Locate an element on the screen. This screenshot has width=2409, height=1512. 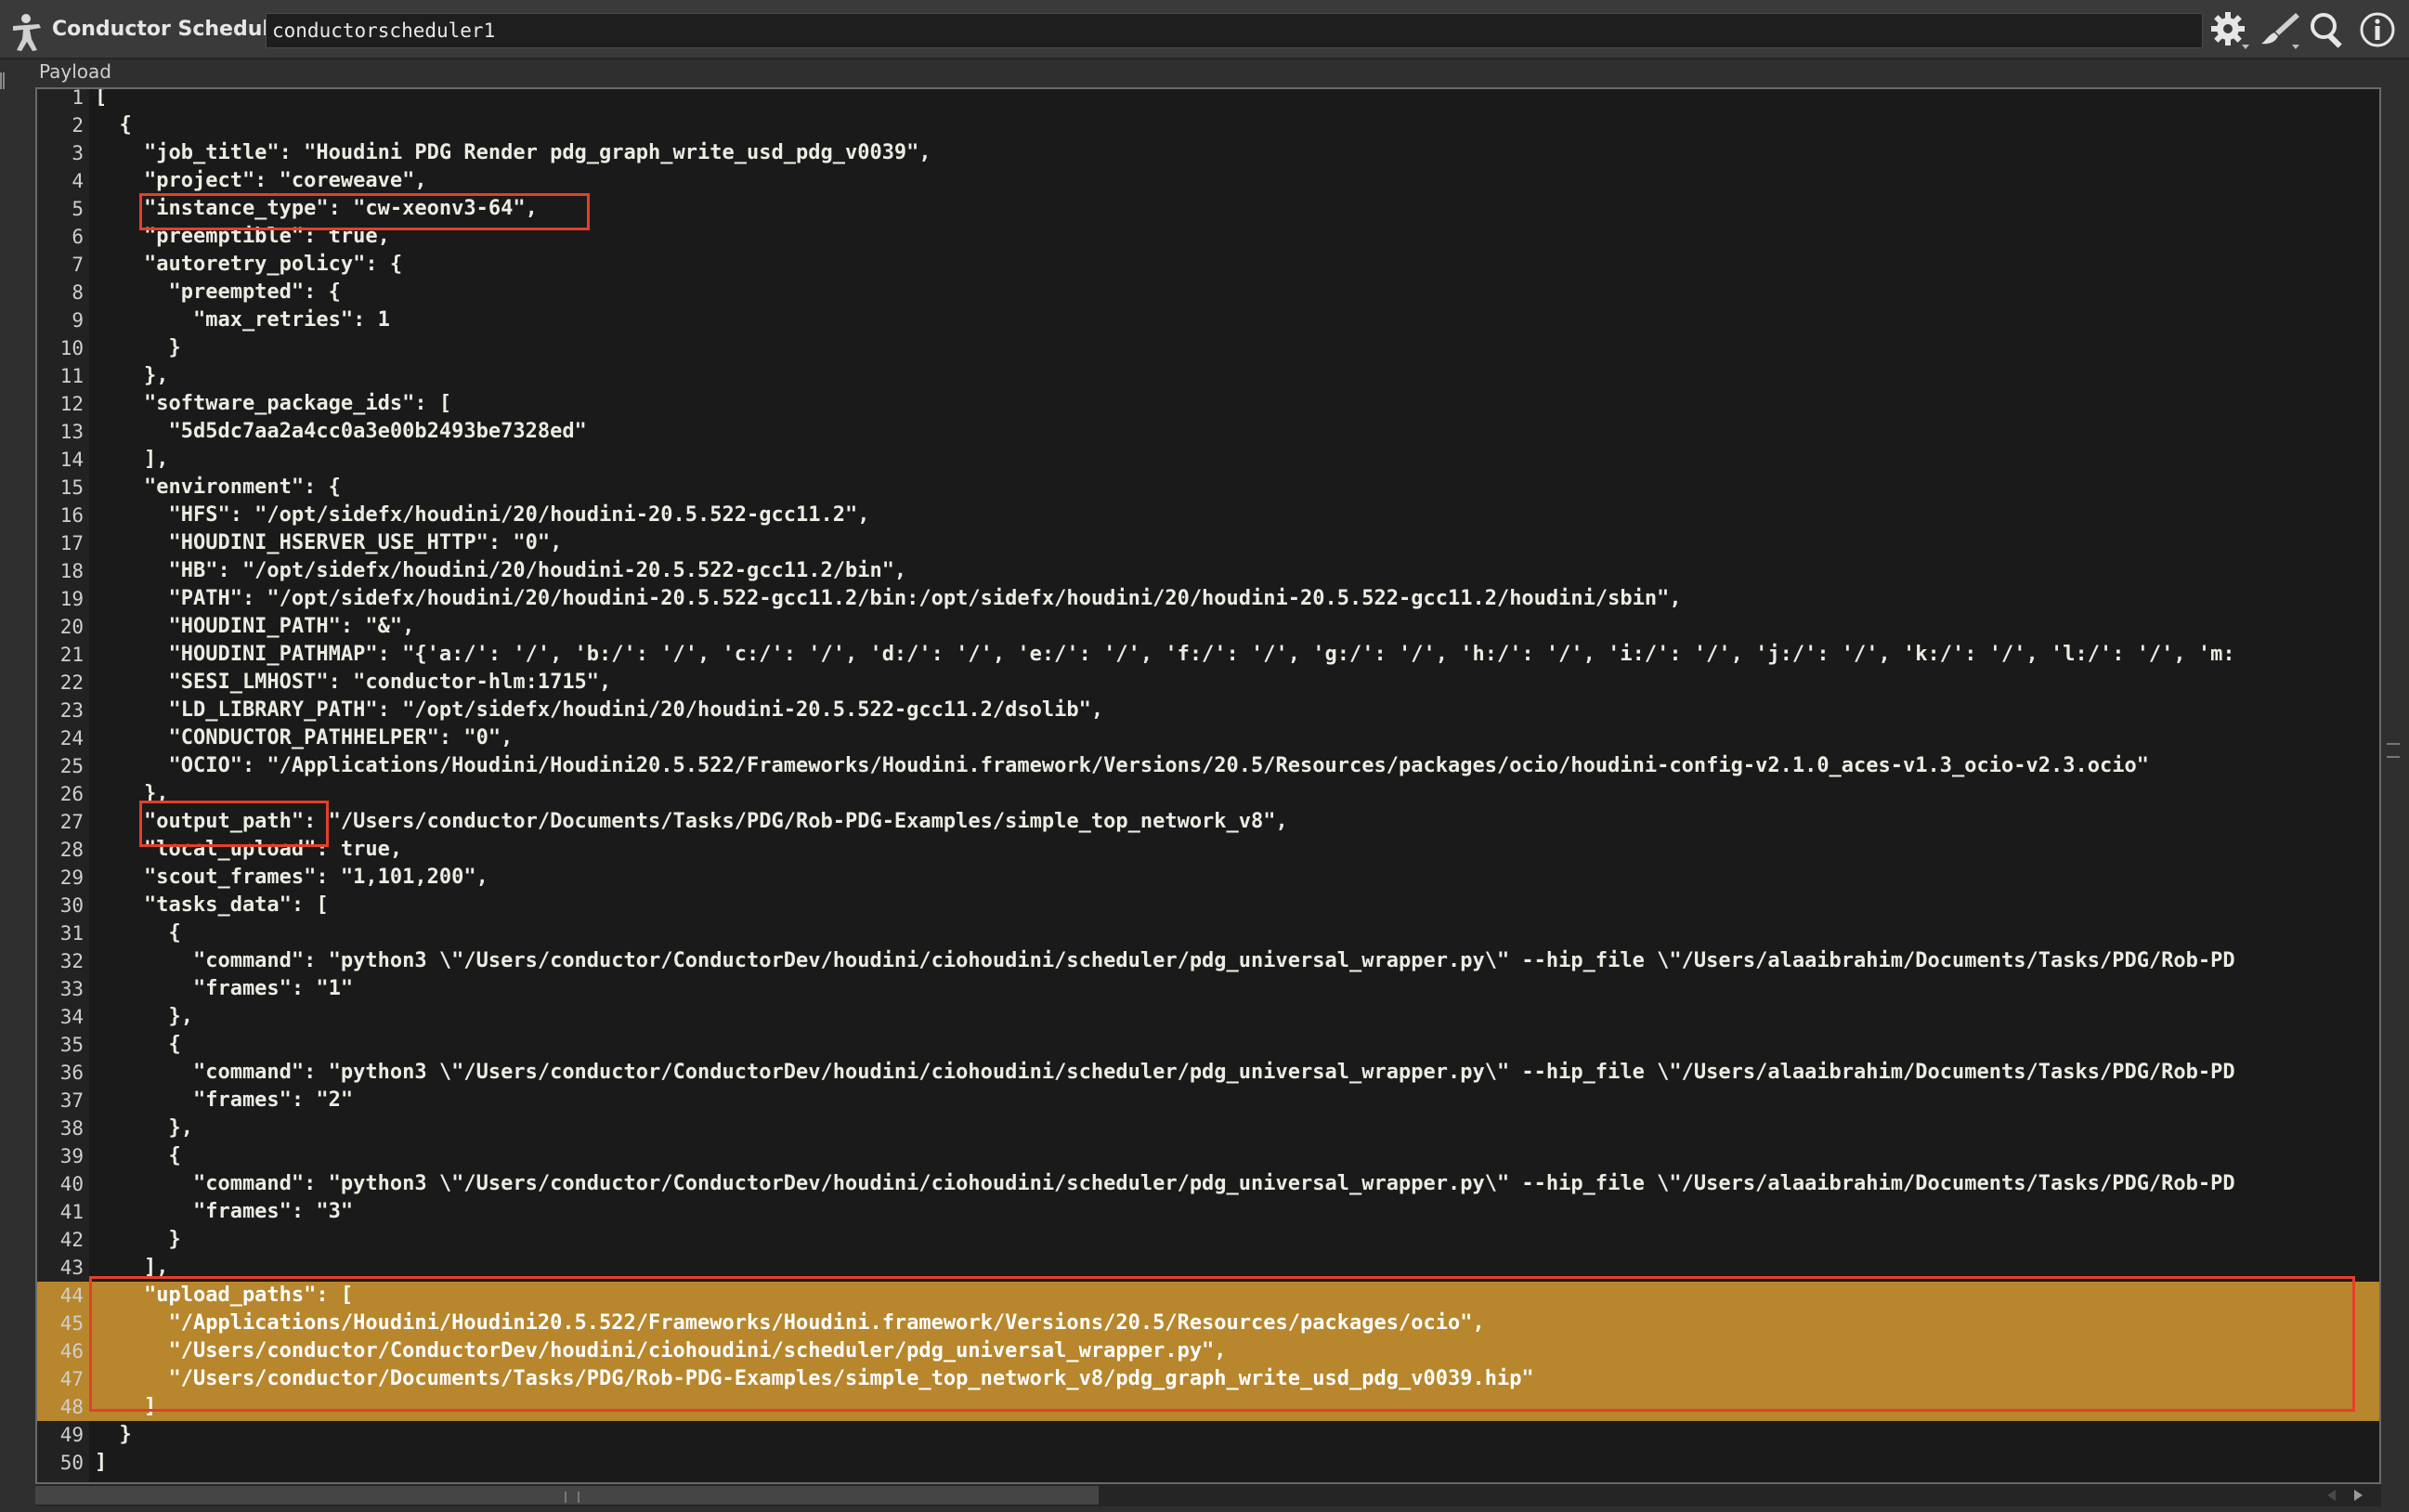
code-line: 29 "scout_frames": "1,101,200", is located at coordinates (1208, 878).